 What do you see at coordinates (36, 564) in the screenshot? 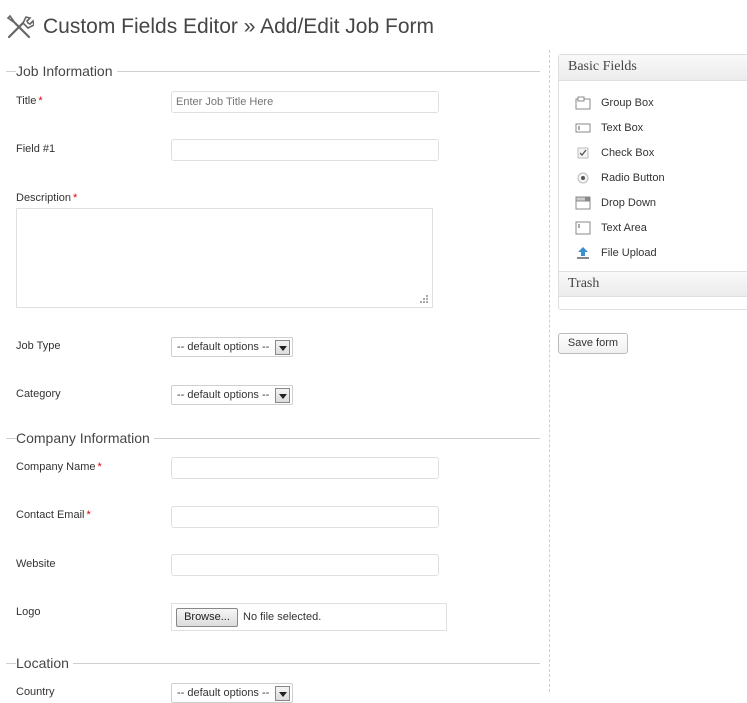
I see `website-label: Website` at bounding box center [36, 564].